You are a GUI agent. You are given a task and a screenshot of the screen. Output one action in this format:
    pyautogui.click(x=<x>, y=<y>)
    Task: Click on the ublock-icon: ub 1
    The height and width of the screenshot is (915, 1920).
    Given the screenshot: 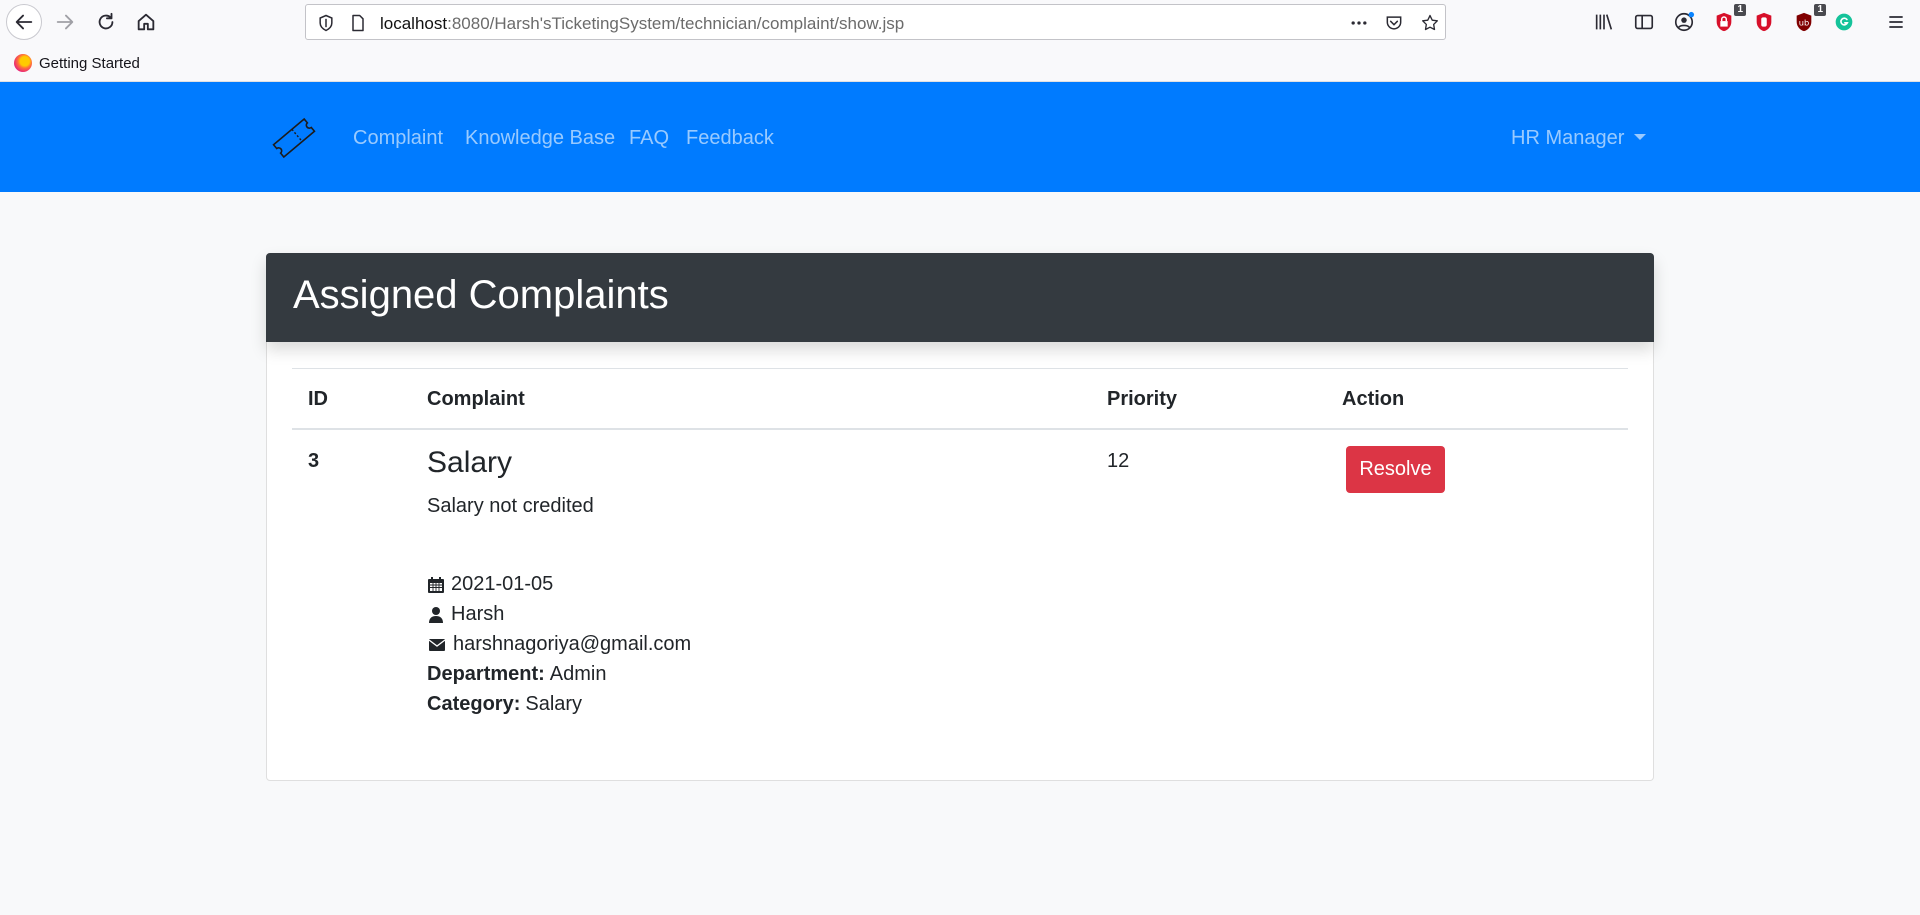 What is the action you would take?
    pyautogui.click(x=1809, y=19)
    